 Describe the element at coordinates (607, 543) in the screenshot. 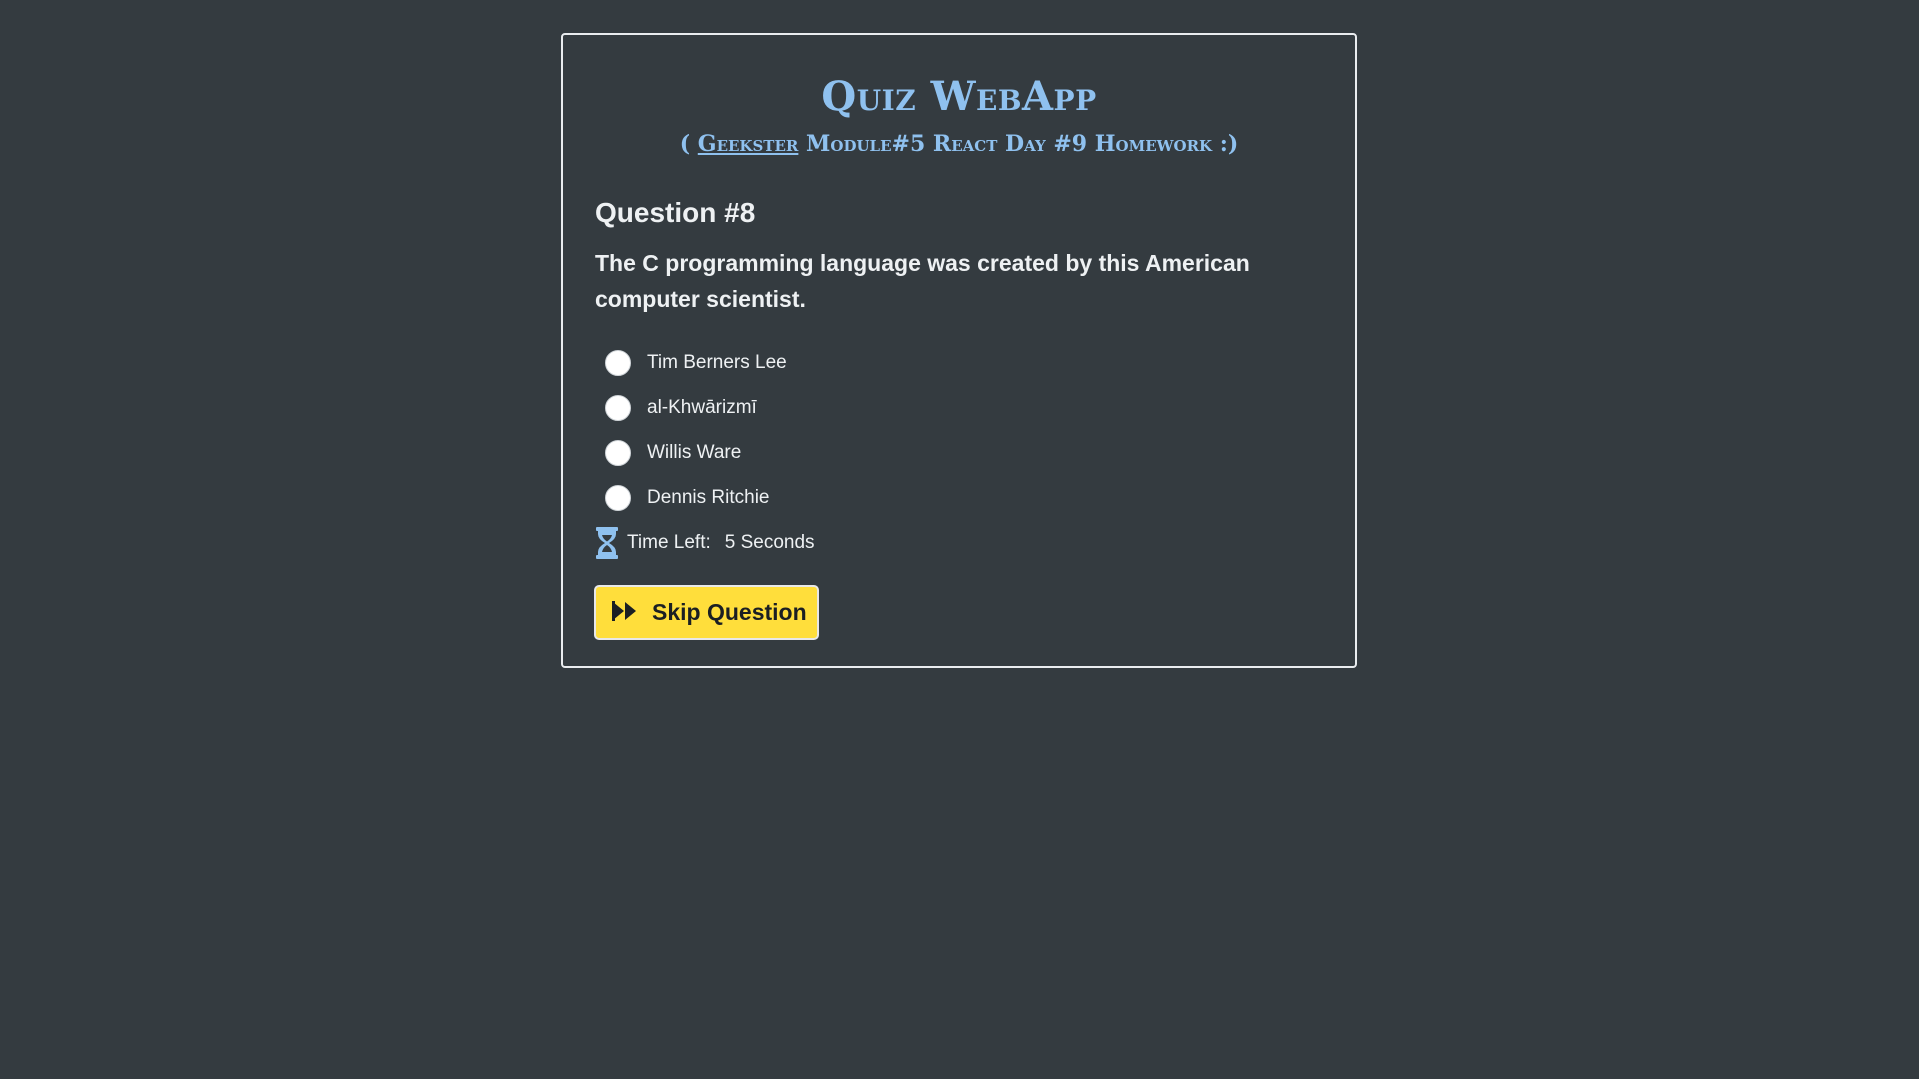

I see `hourglass-icon` at that location.